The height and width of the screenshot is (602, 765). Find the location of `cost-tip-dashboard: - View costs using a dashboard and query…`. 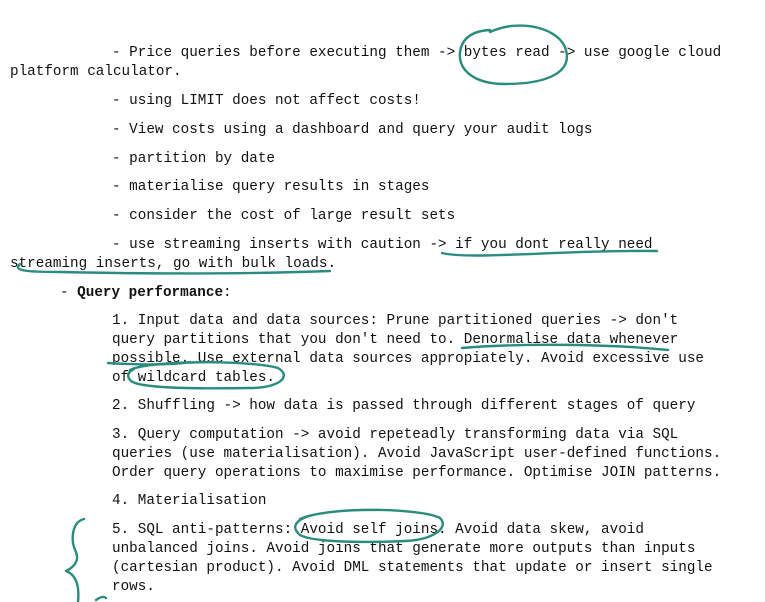

cost-tip-dashboard: - View costs using a dashboard and query… is located at coordinates (352, 130).